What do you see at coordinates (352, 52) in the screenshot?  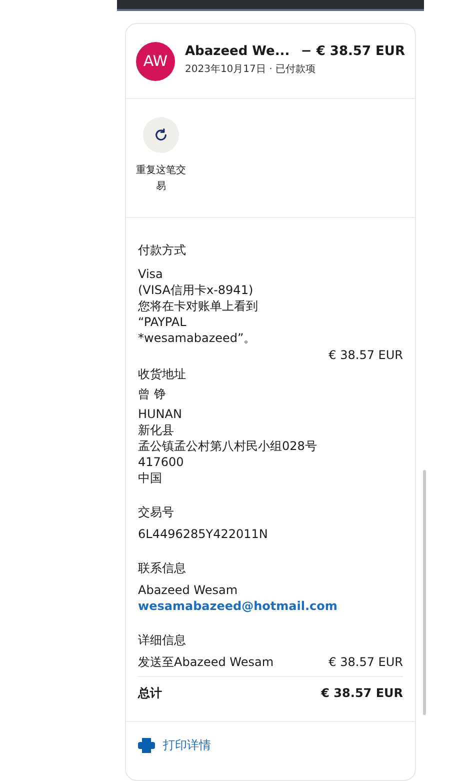 I see `transaction-amount: − € 38.57 EUR` at bounding box center [352, 52].